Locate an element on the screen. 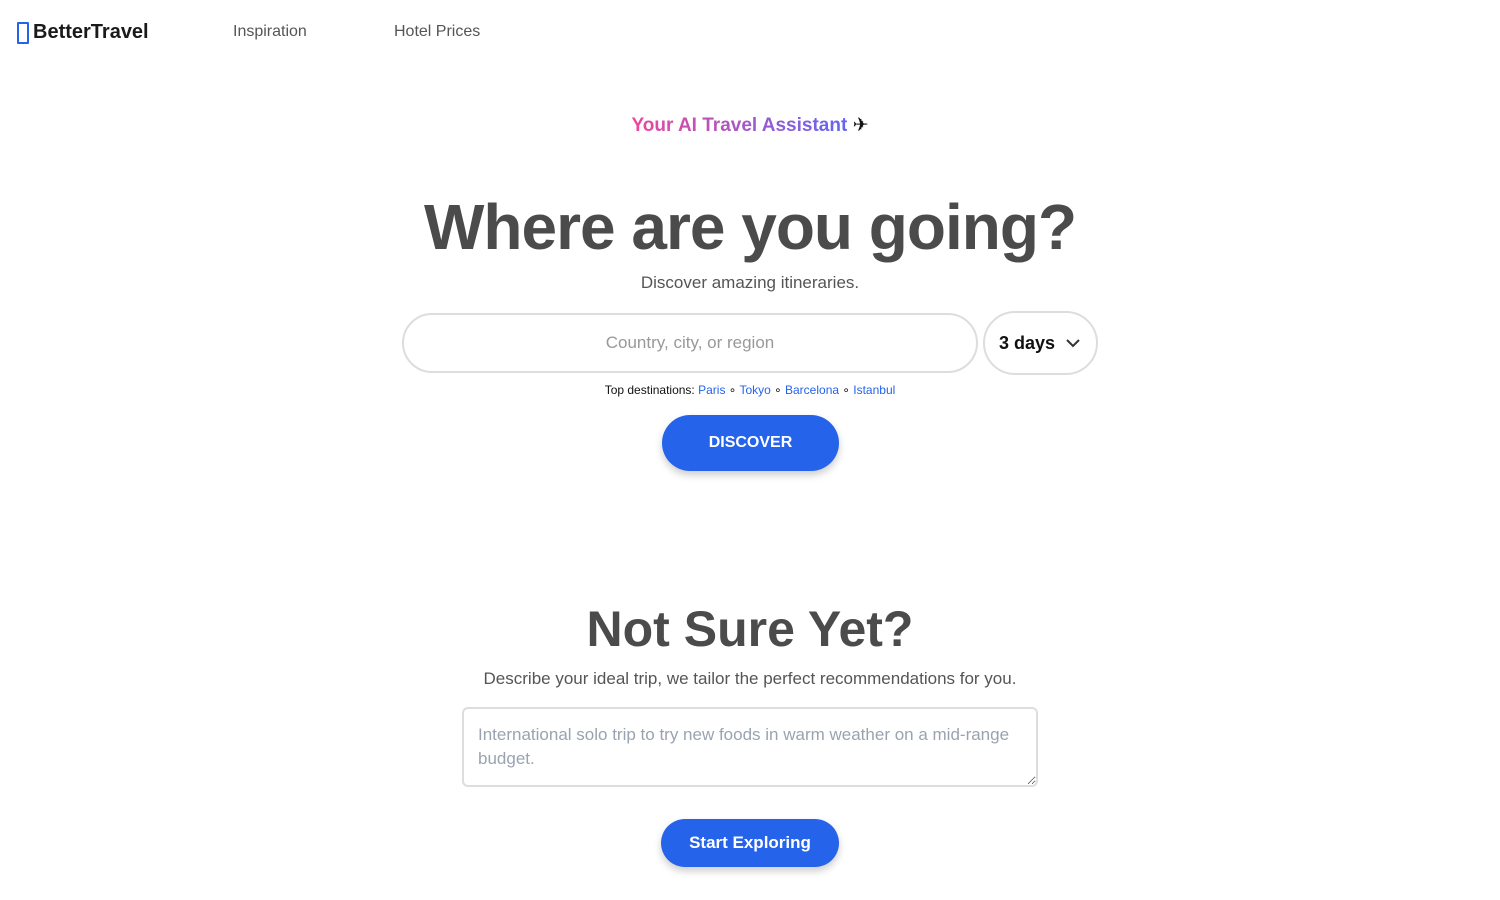  brand-name: BetterTravel is located at coordinates (91, 32).